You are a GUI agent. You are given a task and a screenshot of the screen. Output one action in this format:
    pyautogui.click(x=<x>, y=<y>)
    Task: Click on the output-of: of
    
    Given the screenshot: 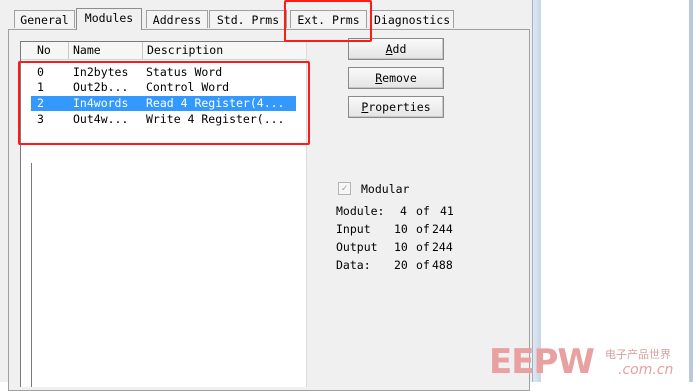 What is the action you would take?
    pyautogui.click(x=423, y=247)
    